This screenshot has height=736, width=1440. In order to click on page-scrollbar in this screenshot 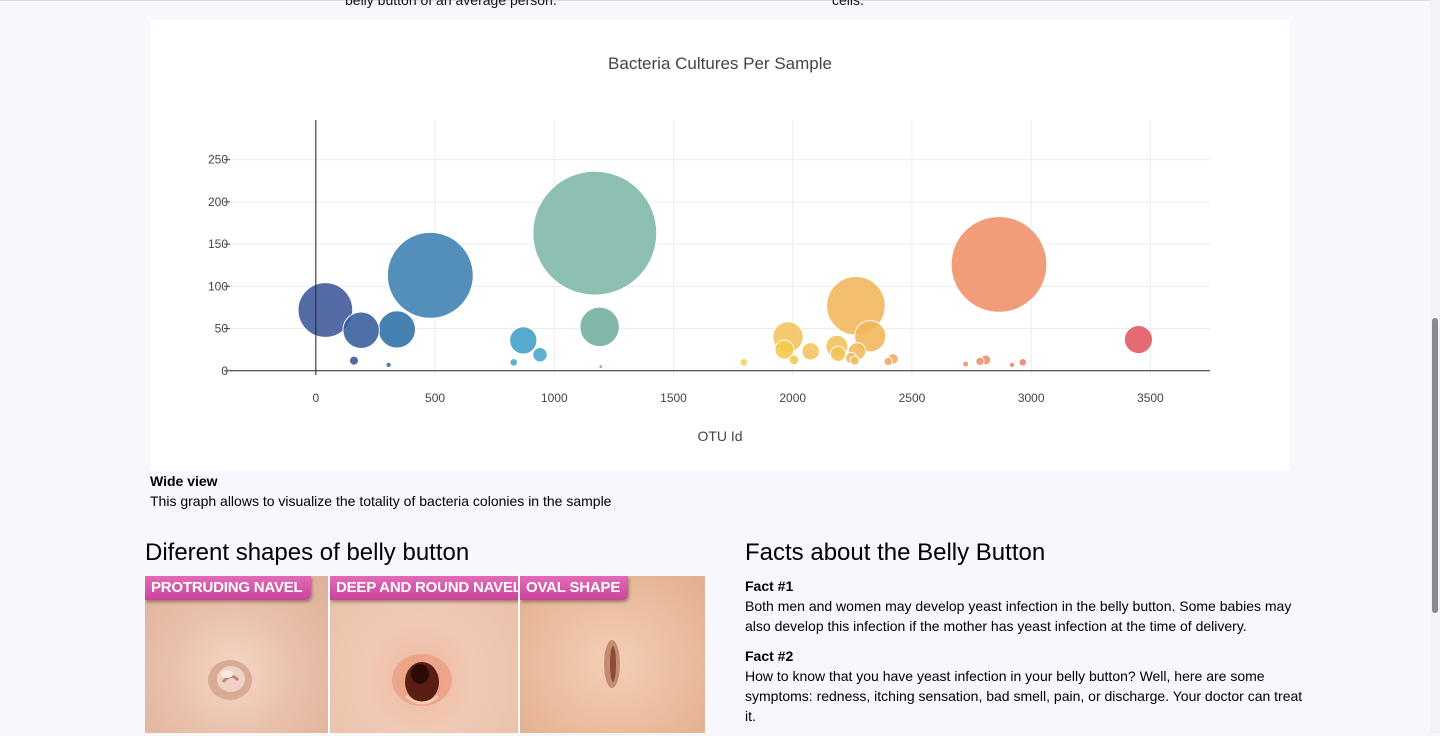, I will do `click(1435, 366)`.